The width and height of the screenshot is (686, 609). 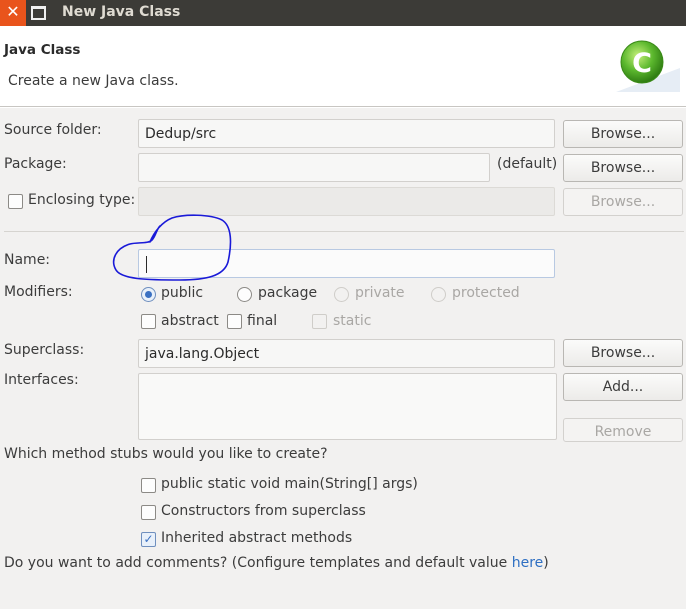 What do you see at coordinates (182, 293) in the screenshot?
I see `modifier-public-label: public` at bounding box center [182, 293].